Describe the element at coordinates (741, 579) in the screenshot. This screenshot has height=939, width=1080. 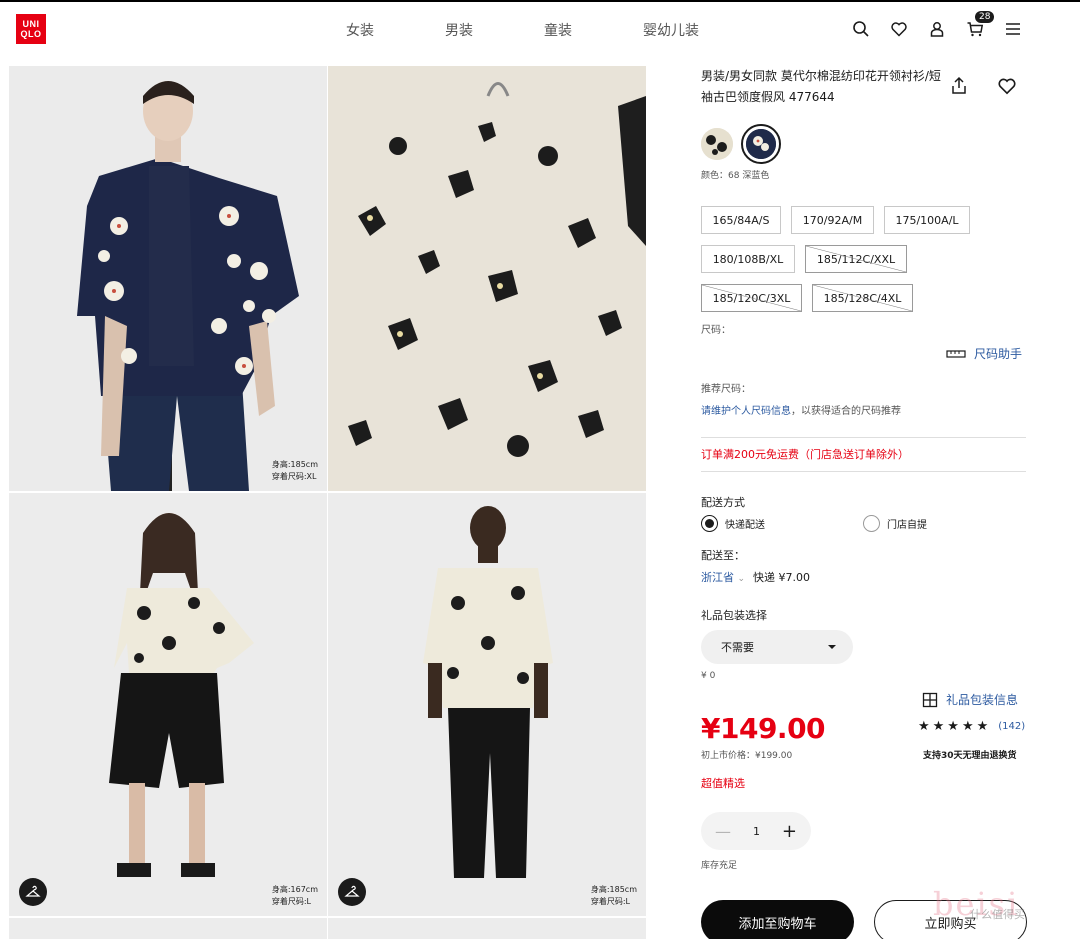
I see `chevron-down-icon: ⌄` at that location.